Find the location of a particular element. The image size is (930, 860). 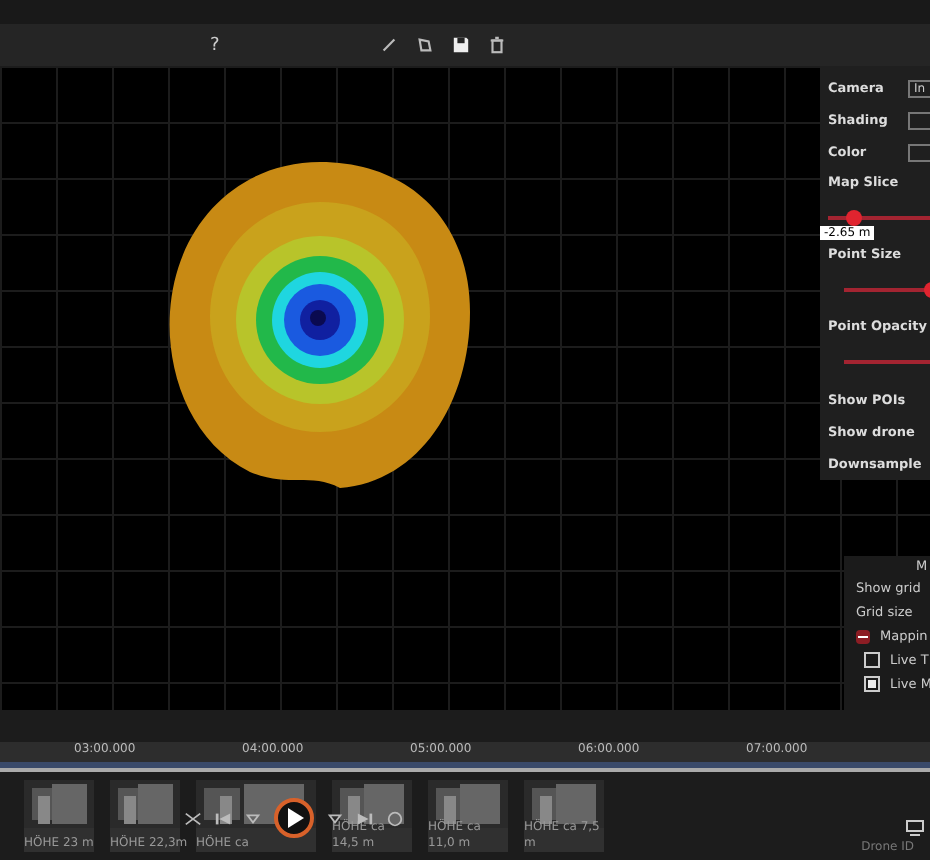

polygon-icon is located at coordinates (424, 45).